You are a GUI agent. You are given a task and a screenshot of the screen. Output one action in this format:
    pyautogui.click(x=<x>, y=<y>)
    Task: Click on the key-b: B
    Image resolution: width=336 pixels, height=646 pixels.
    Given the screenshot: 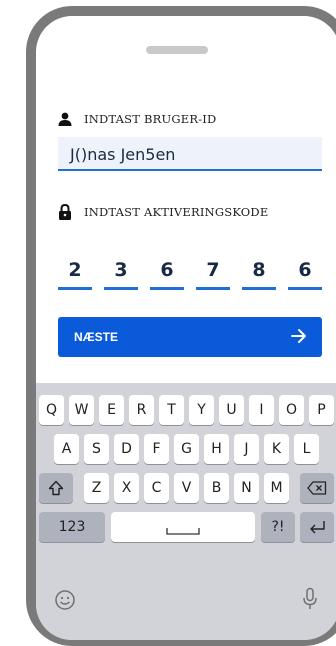 What is the action you would take?
    pyautogui.click(x=216, y=488)
    